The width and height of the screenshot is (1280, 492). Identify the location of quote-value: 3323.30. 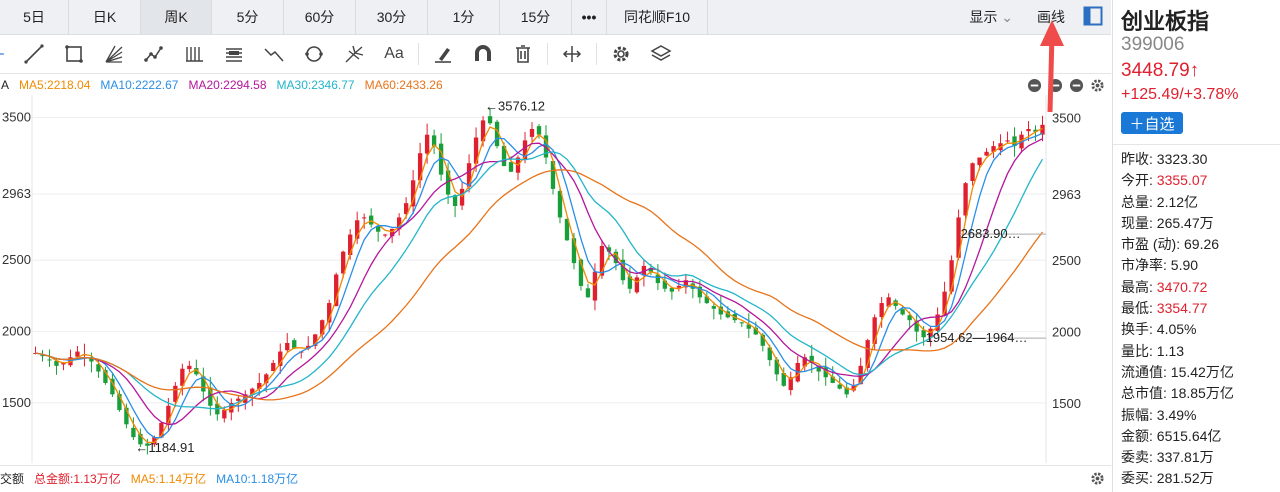
(1180, 159).